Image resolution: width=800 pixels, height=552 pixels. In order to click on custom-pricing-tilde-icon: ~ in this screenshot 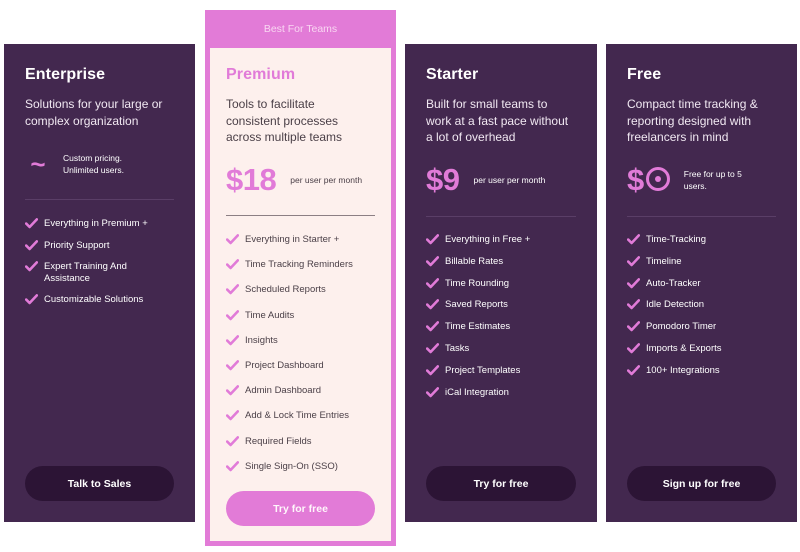, I will do `click(38, 164)`.